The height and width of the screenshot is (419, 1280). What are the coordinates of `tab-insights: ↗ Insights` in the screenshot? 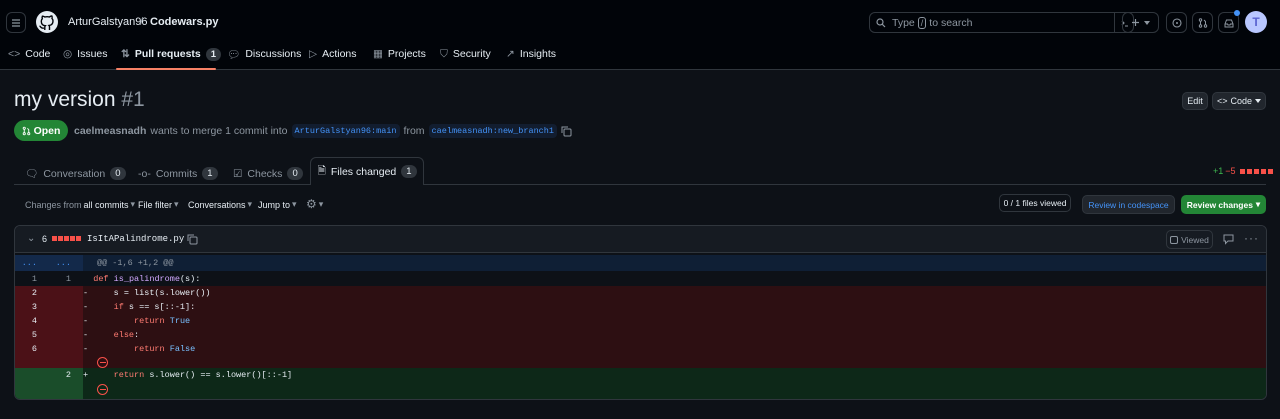 It's located at (531, 58).